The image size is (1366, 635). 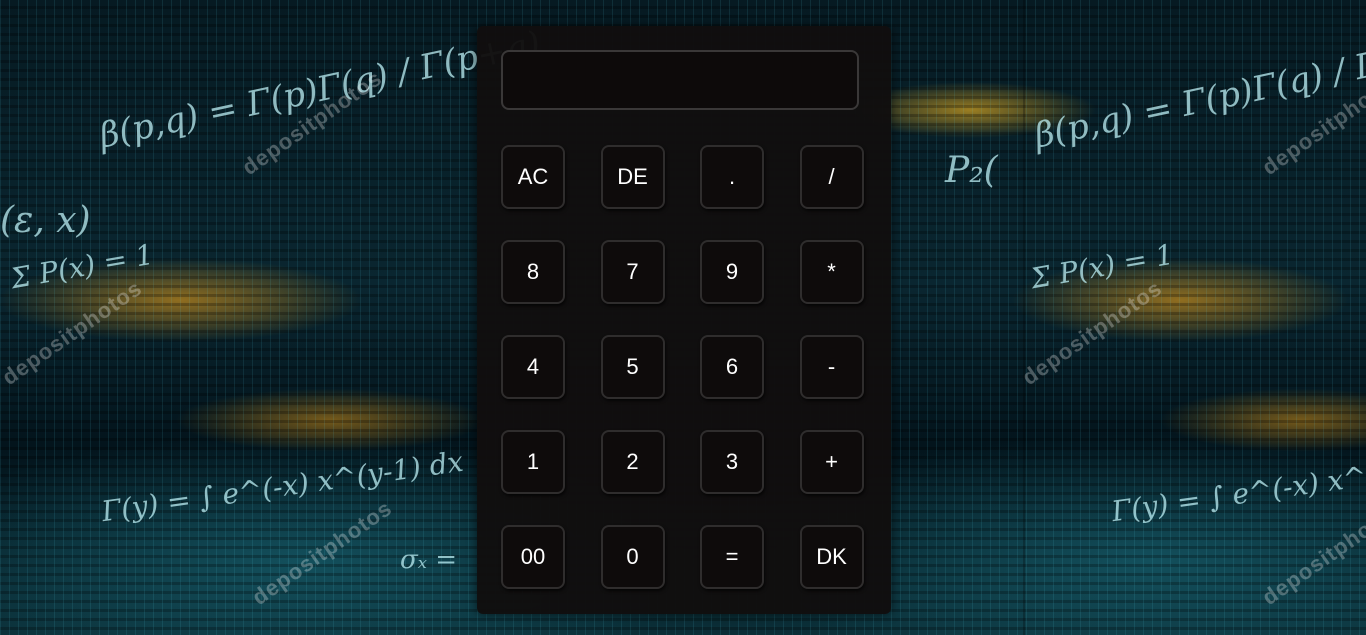 I want to click on digit-0-button: 0, so click(x=632, y=557).